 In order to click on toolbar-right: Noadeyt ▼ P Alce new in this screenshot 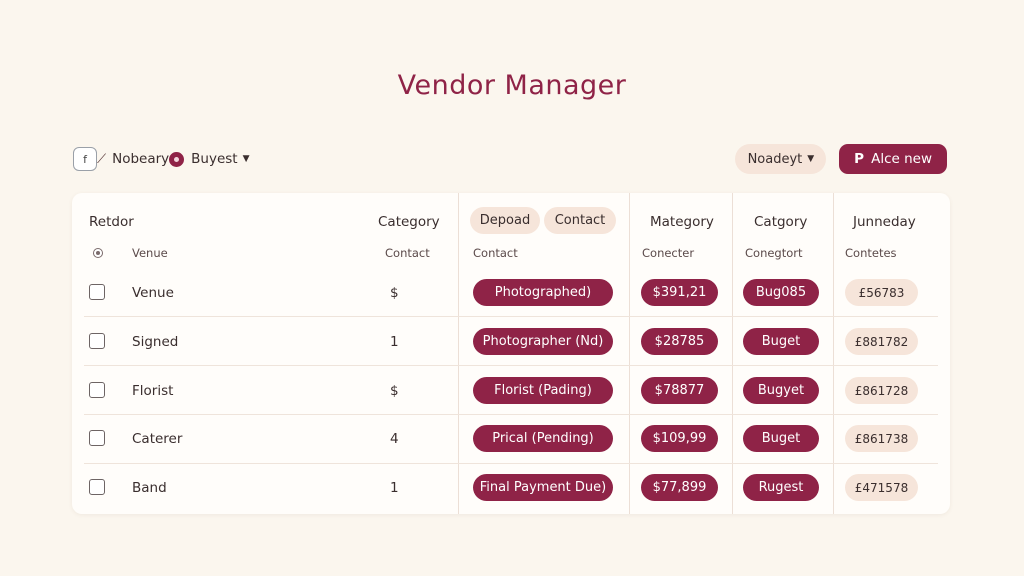, I will do `click(840, 159)`.